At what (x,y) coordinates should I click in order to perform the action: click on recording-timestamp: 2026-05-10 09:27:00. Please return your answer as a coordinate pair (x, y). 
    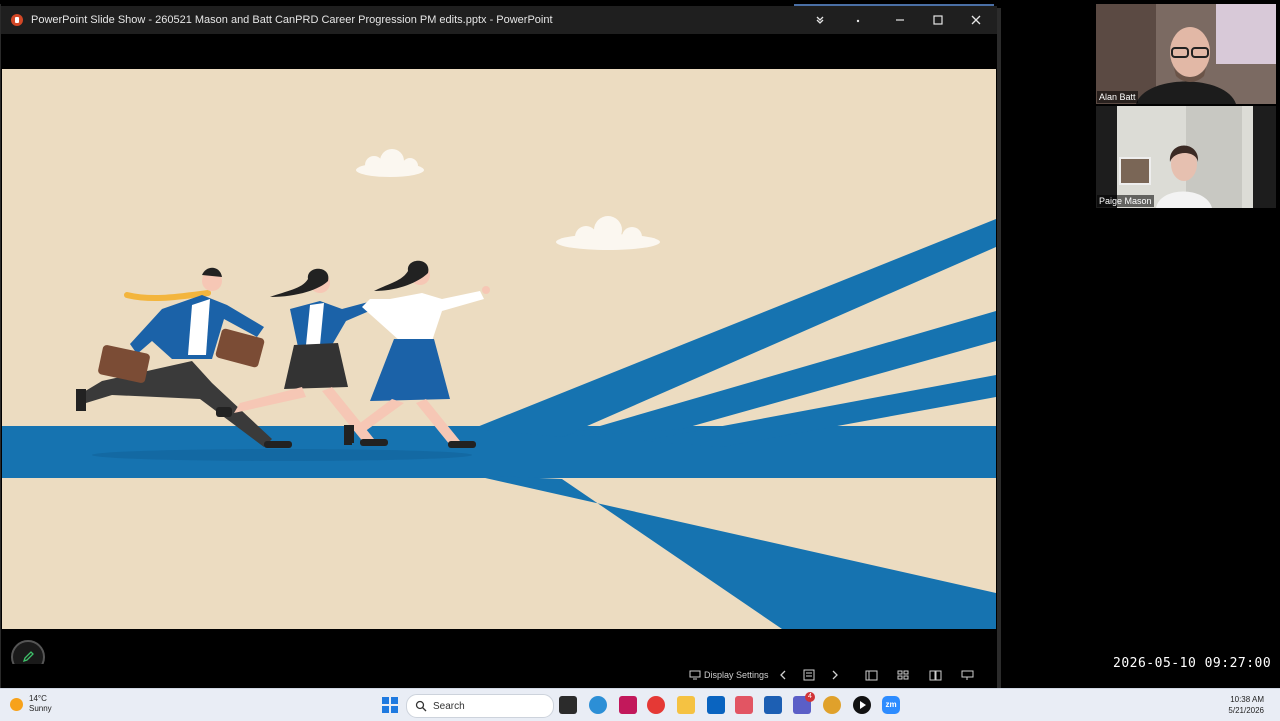
    Looking at the image, I should click on (1192, 663).